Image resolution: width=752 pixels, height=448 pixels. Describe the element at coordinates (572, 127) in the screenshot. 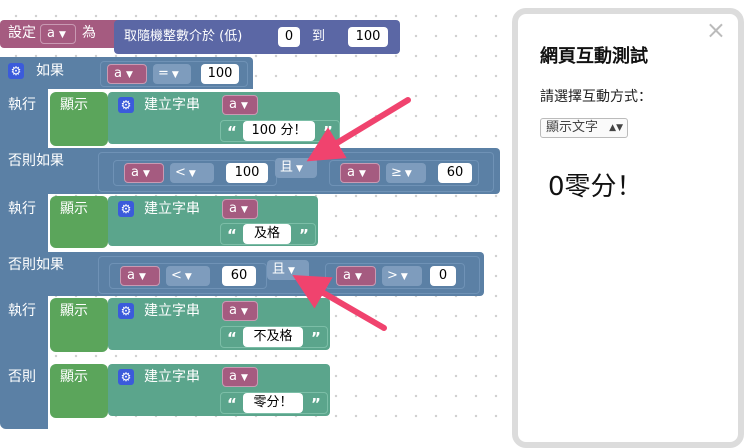

I see `interaction-select-value: 顯示文字` at that location.